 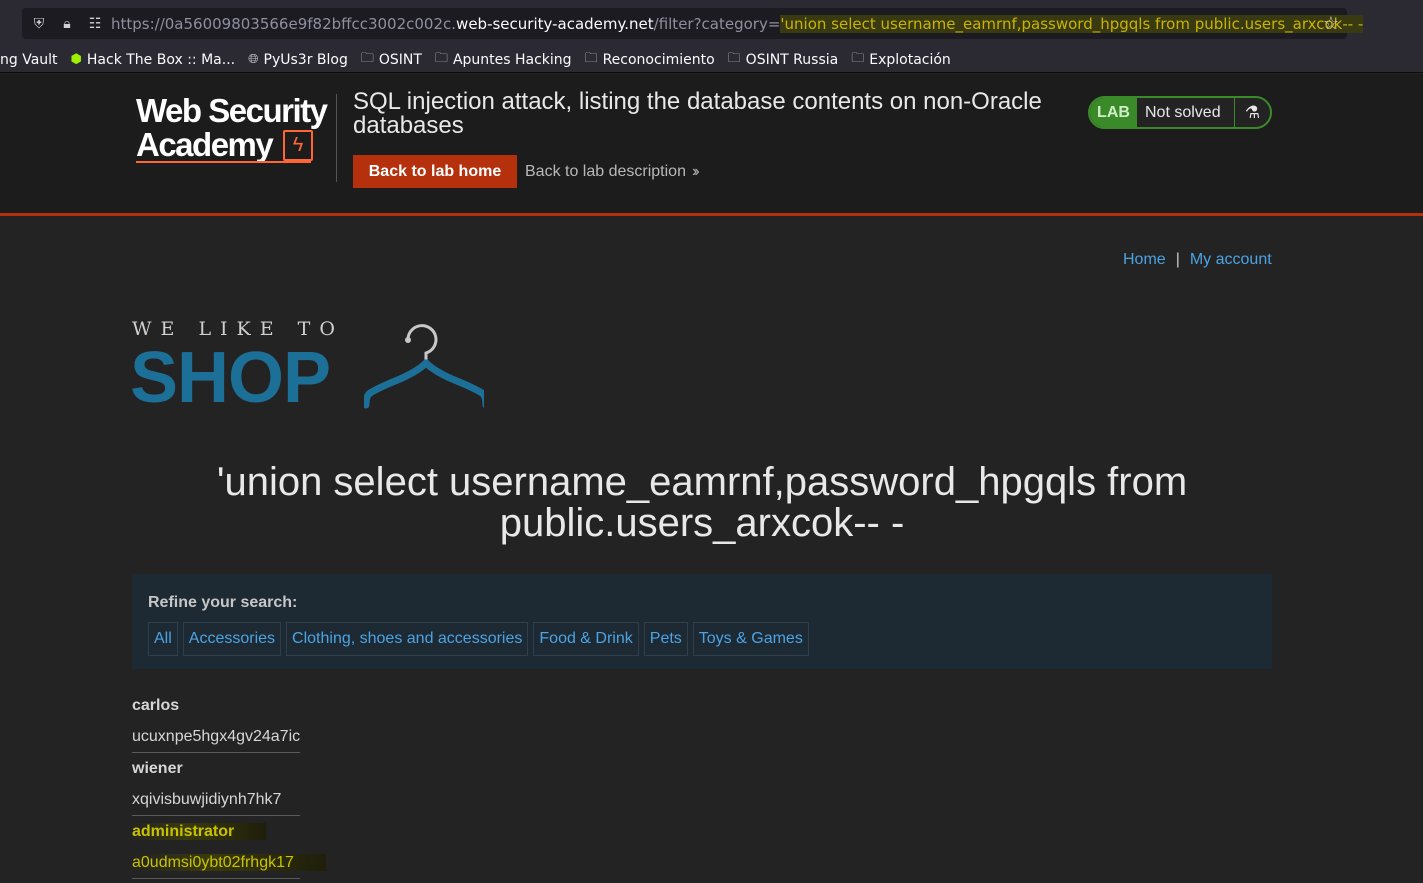 I want to click on bookmark-folder: 🗀 Explotación, so click(x=901, y=60).